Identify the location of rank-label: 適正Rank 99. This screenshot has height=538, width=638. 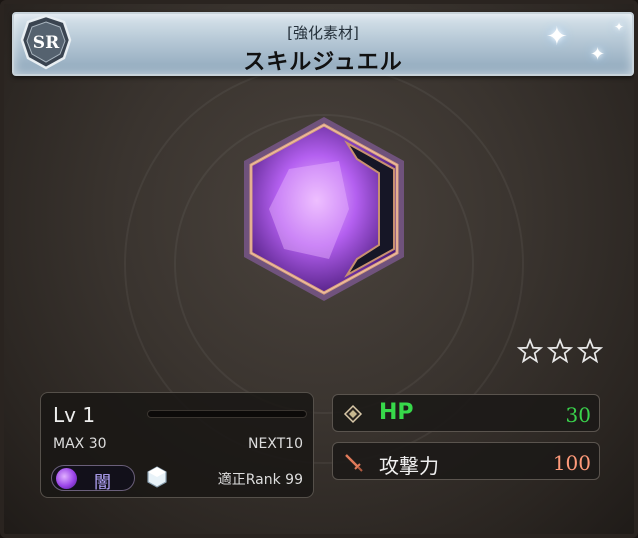
(260, 480).